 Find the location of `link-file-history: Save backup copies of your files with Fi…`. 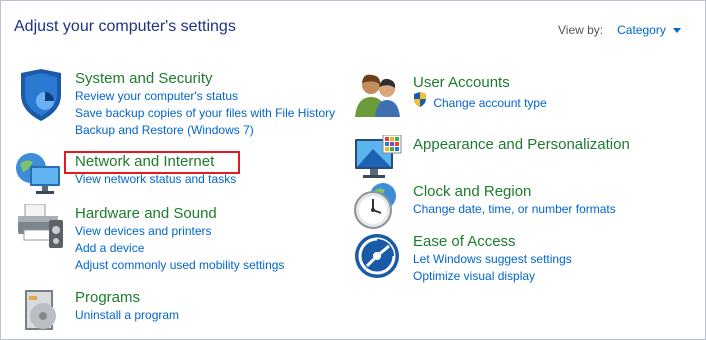

link-file-history: Save backup copies of your files with Fi… is located at coordinates (205, 113).